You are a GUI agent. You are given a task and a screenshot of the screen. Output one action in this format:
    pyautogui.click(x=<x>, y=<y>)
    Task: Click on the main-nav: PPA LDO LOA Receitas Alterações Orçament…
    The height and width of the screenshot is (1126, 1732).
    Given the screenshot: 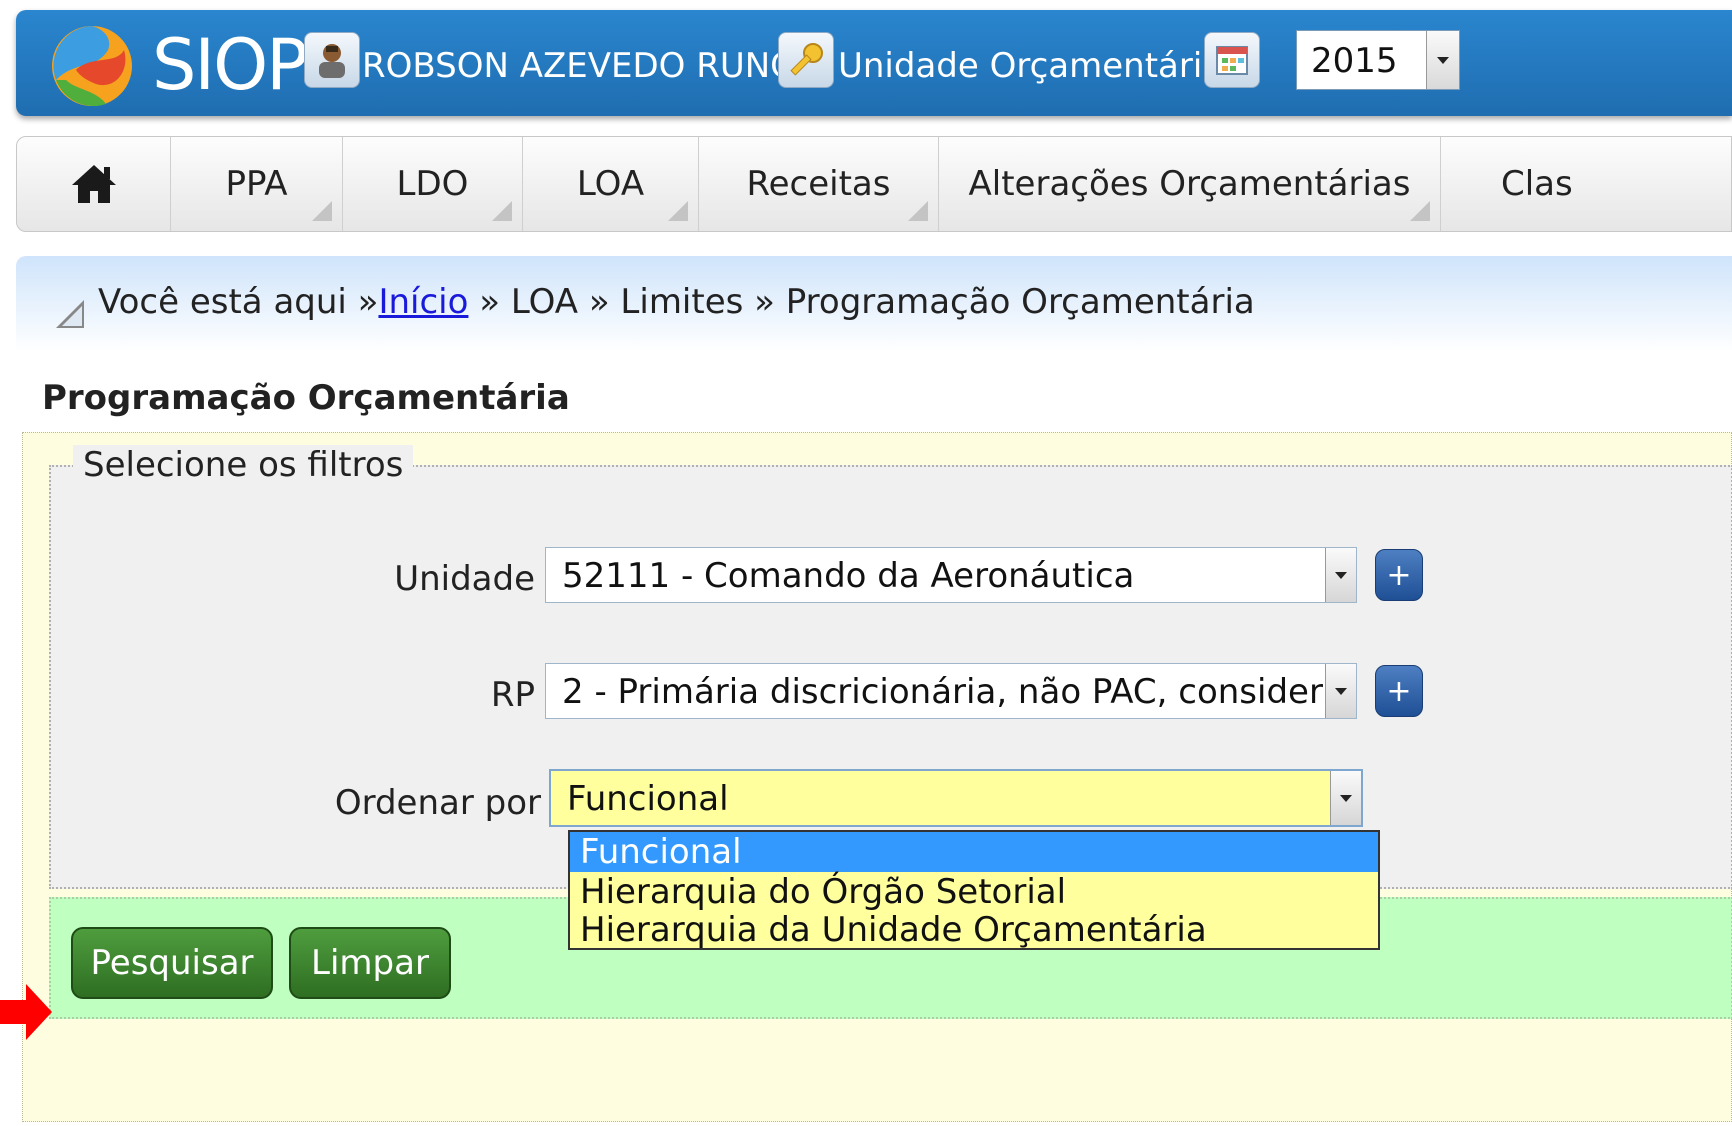 What is the action you would take?
    pyautogui.click(x=874, y=184)
    